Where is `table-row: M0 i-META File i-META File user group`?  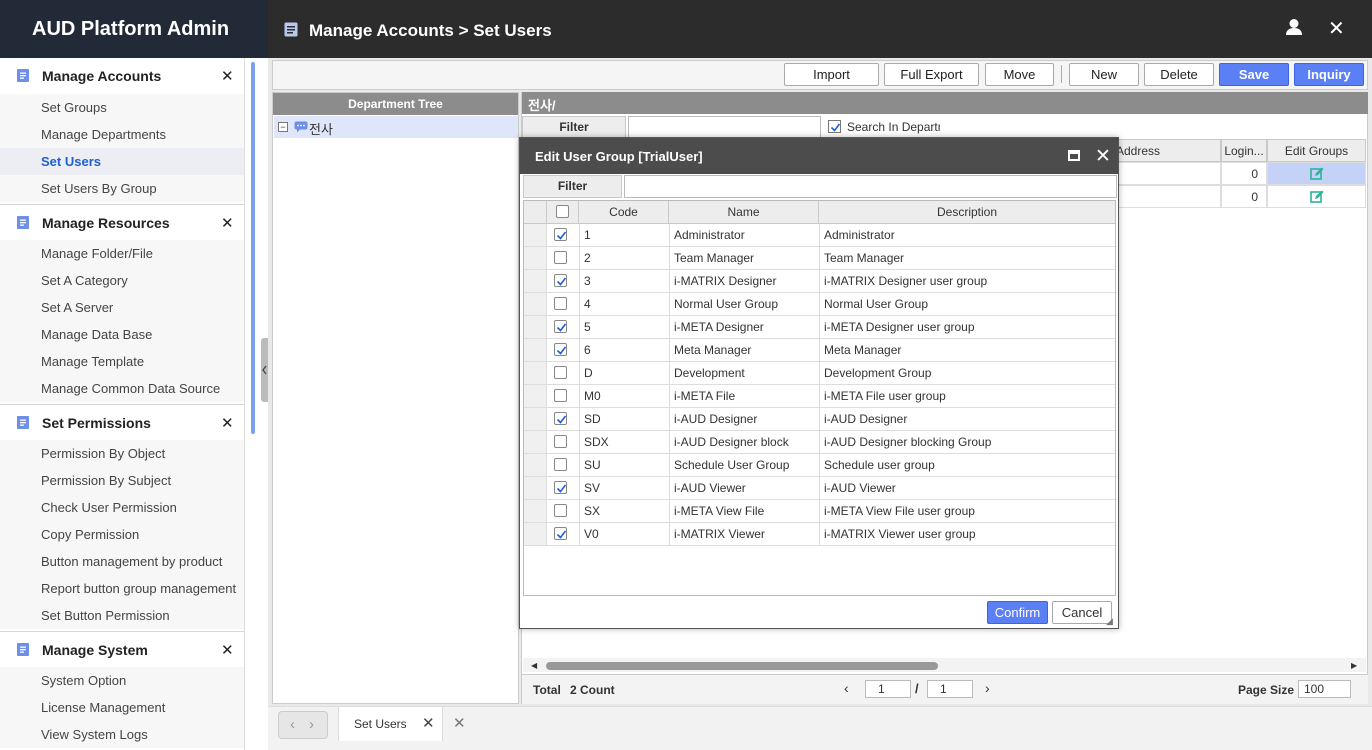
table-row: M0 i-META File i-META File user group is located at coordinates (819, 396).